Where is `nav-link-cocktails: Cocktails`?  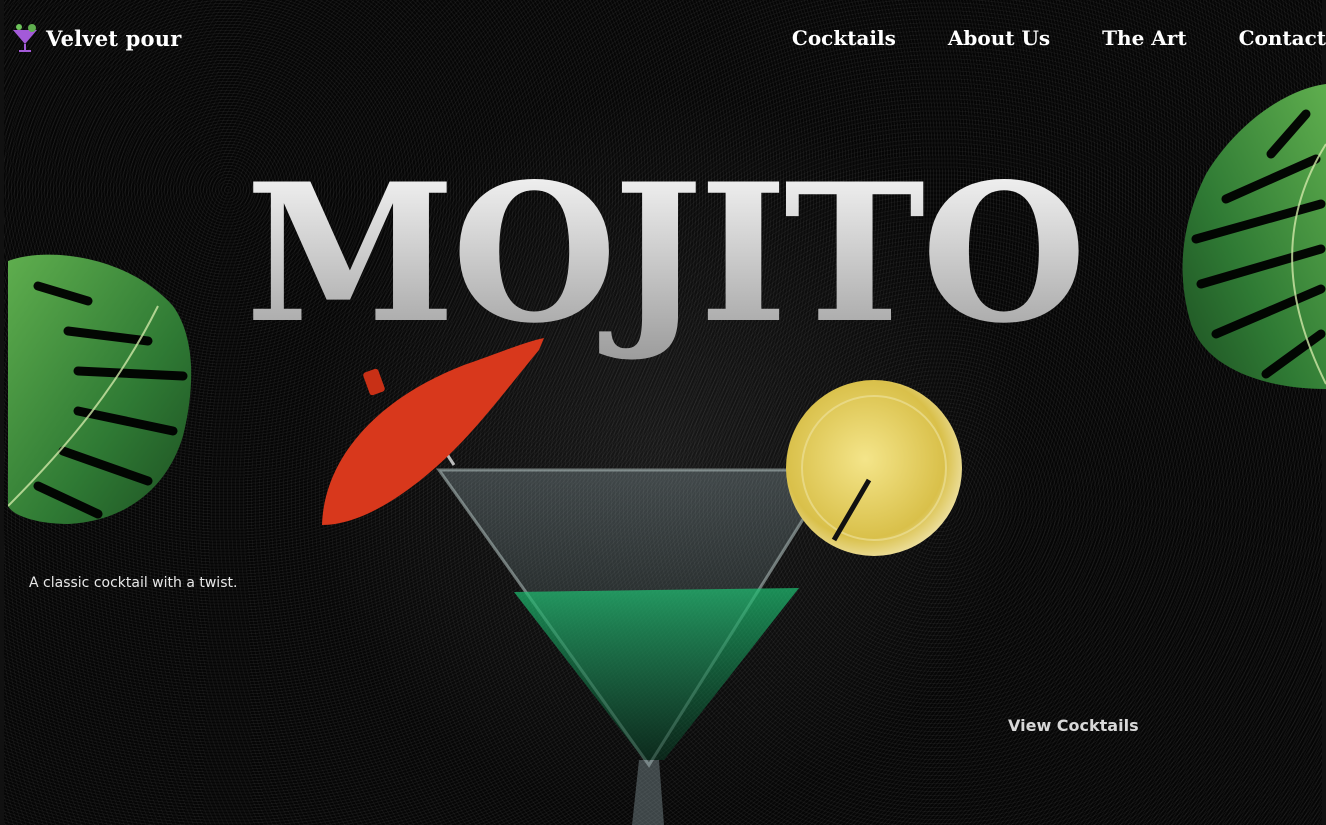
nav-link-cocktails: Cocktails is located at coordinates (844, 38).